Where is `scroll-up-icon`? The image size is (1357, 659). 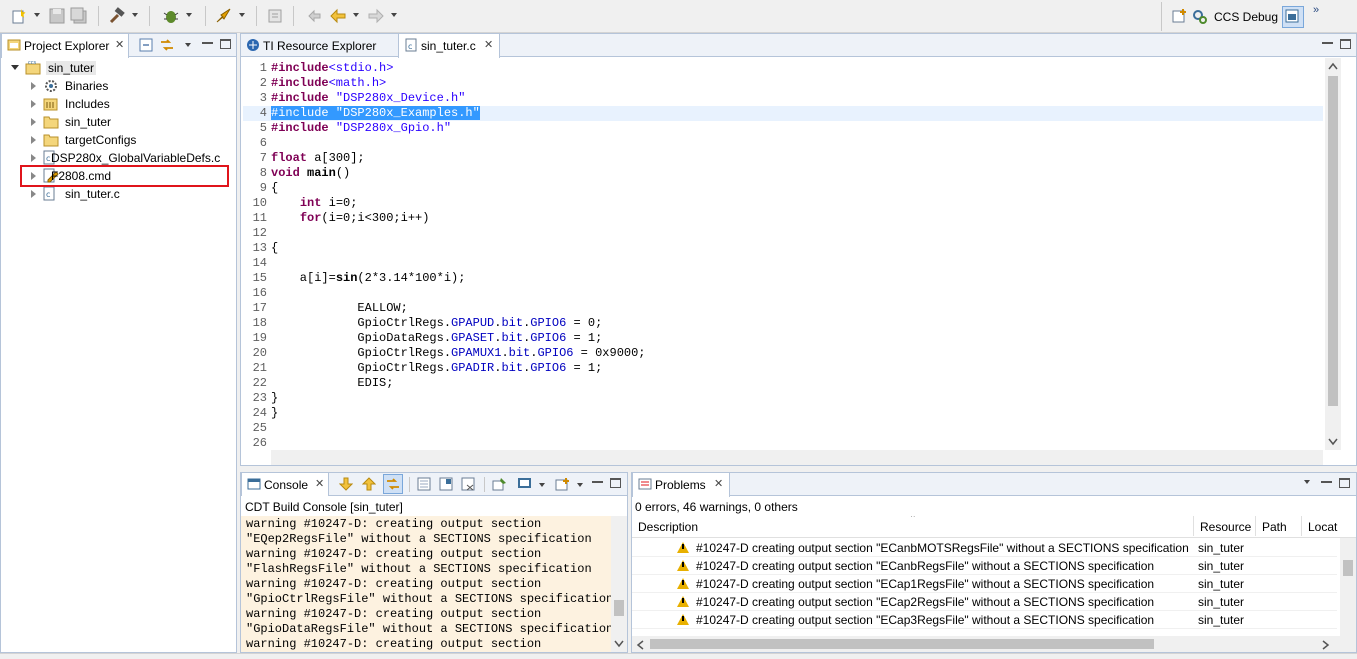
scroll-up-icon is located at coordinates (1333, 66).